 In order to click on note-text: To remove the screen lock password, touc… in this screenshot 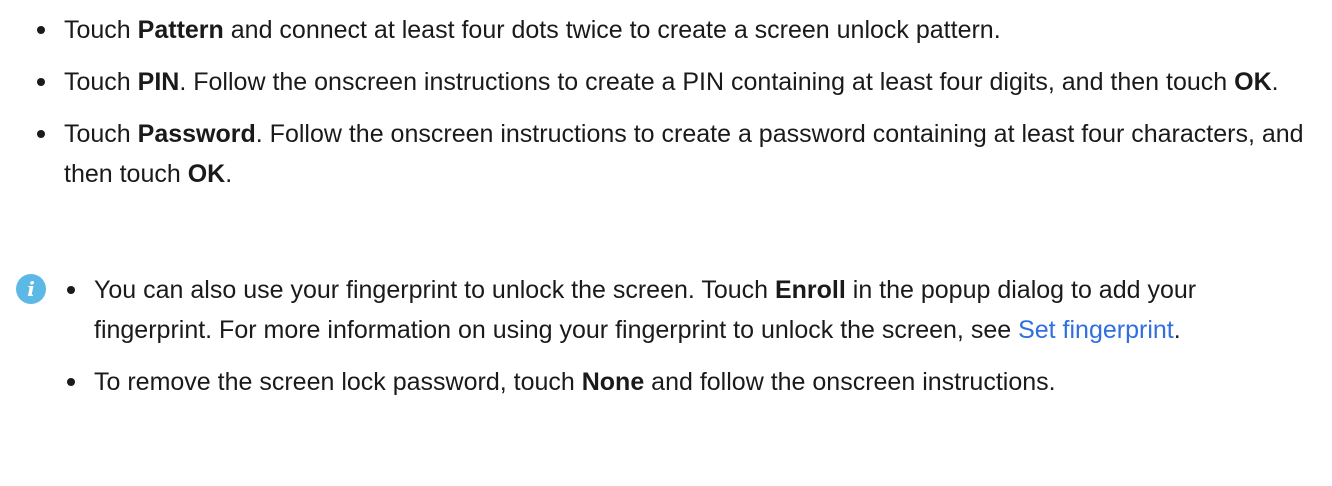, I will do `click(338, 382)`.